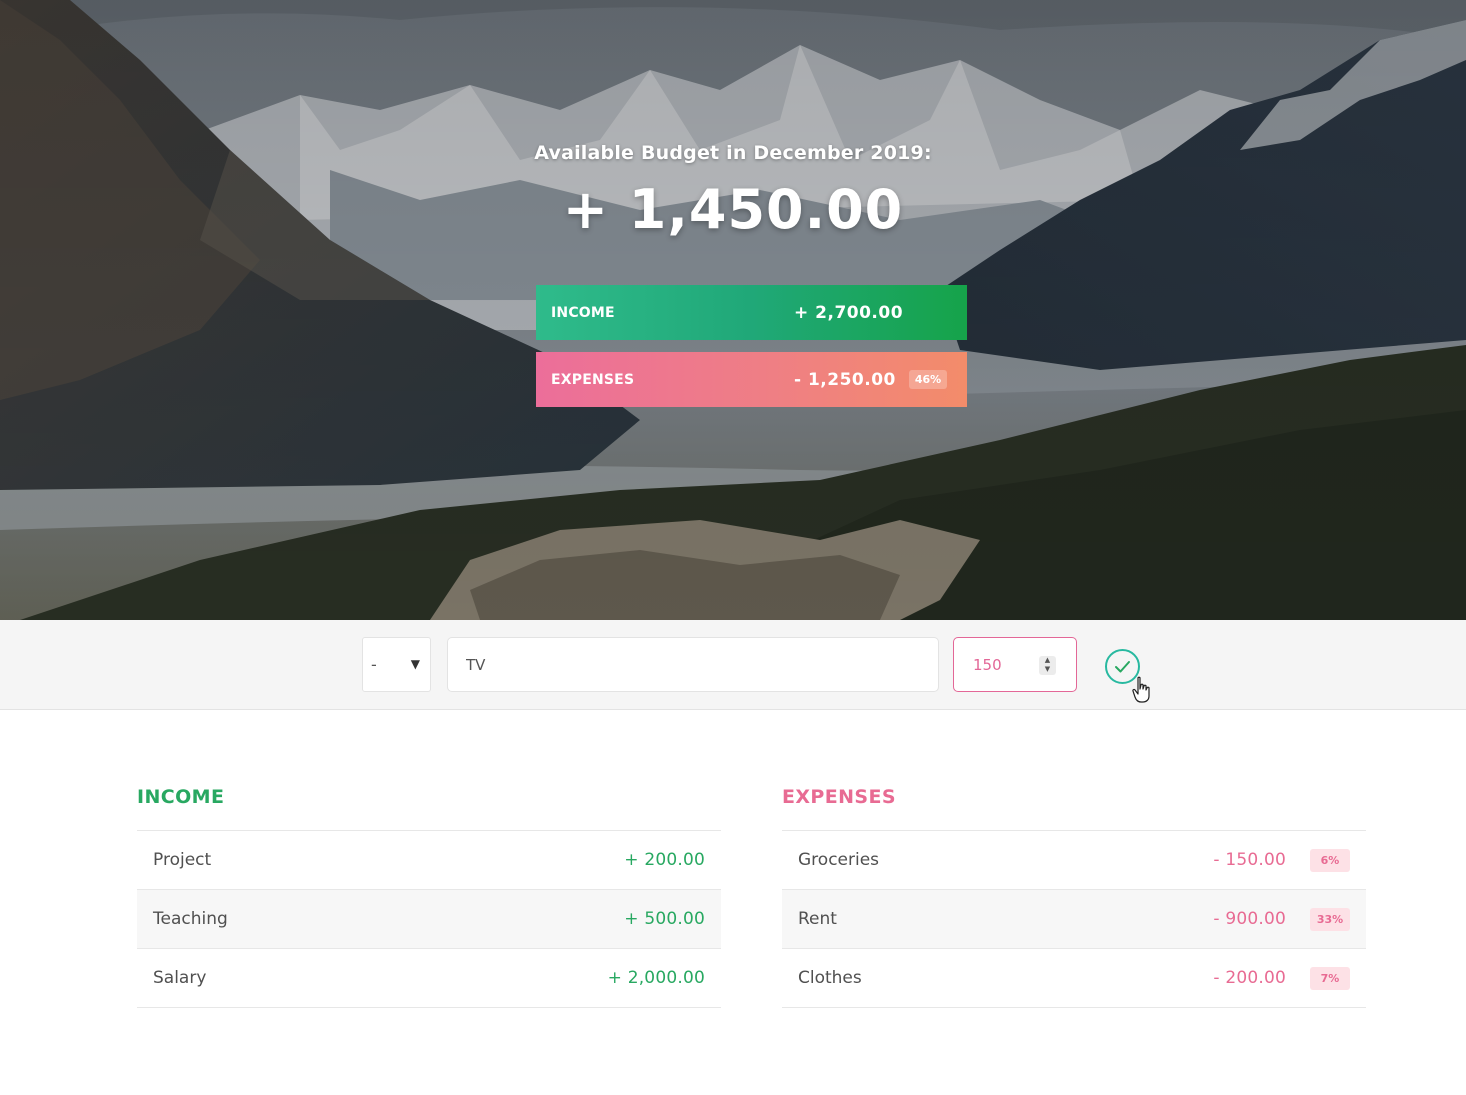  What do you see at coordinates (693, 664) in the screenshot?
I see `description-input` at bounding box center [693, 664].